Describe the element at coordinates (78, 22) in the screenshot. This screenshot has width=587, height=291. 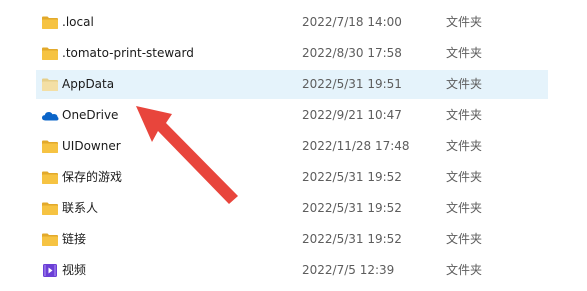
I see `file-name: .local` at that location.